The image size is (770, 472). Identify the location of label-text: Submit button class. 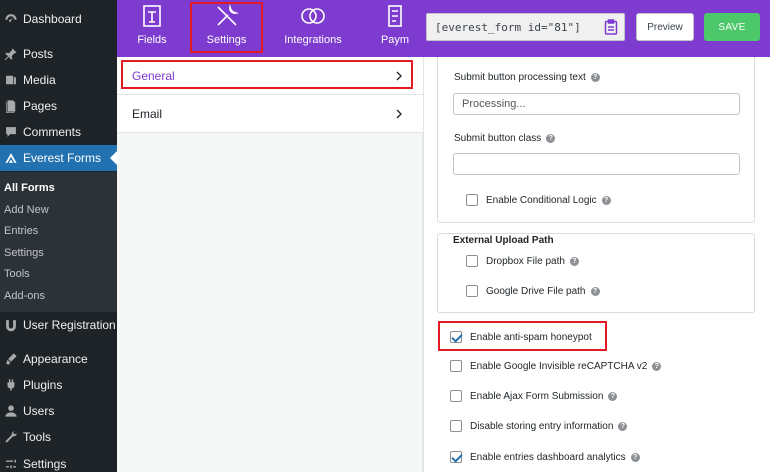
(498, 138).